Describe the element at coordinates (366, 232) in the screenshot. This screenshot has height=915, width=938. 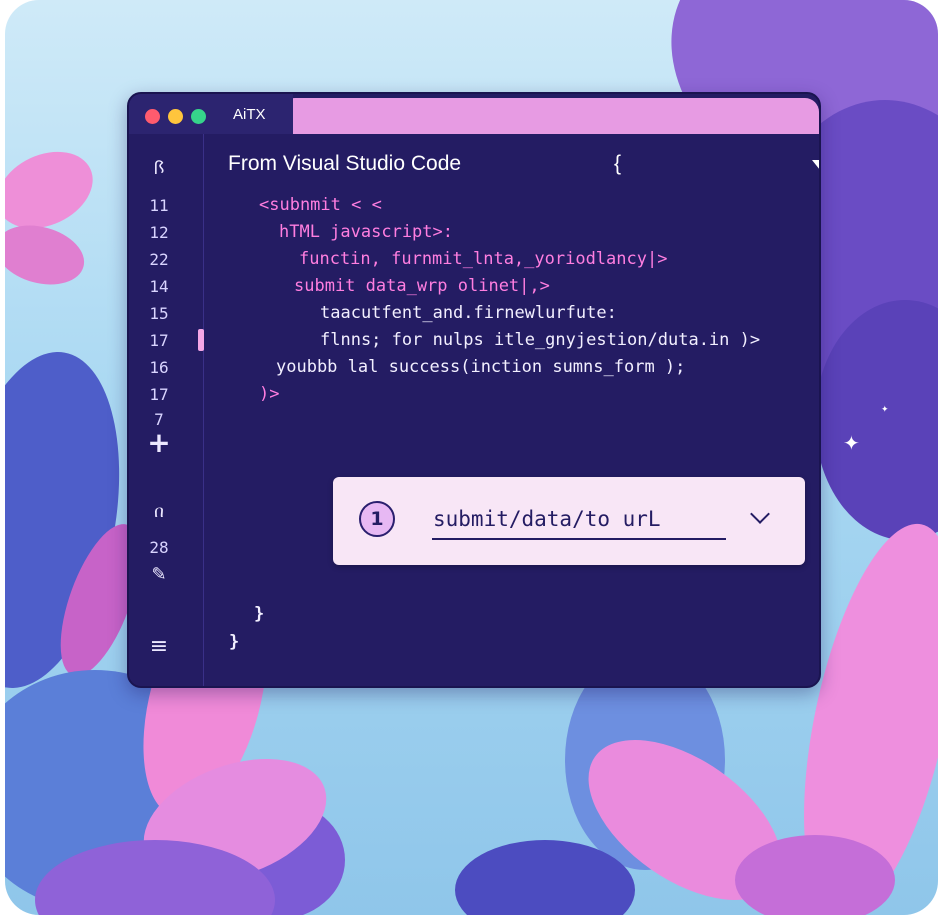
I see `code-line: hTML javascript>:` at that location.